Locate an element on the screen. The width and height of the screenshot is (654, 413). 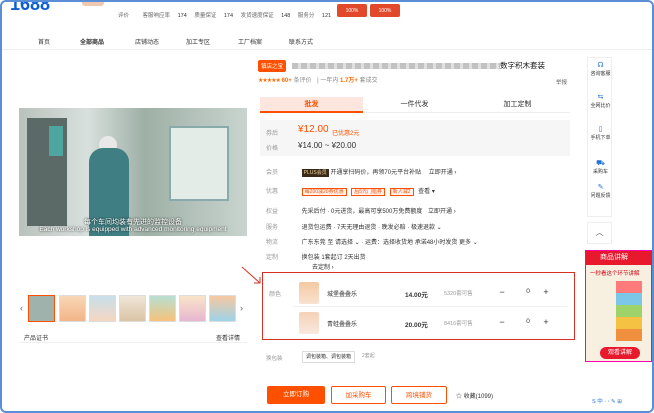
shop-avatar is located at coordinates (93, 3).